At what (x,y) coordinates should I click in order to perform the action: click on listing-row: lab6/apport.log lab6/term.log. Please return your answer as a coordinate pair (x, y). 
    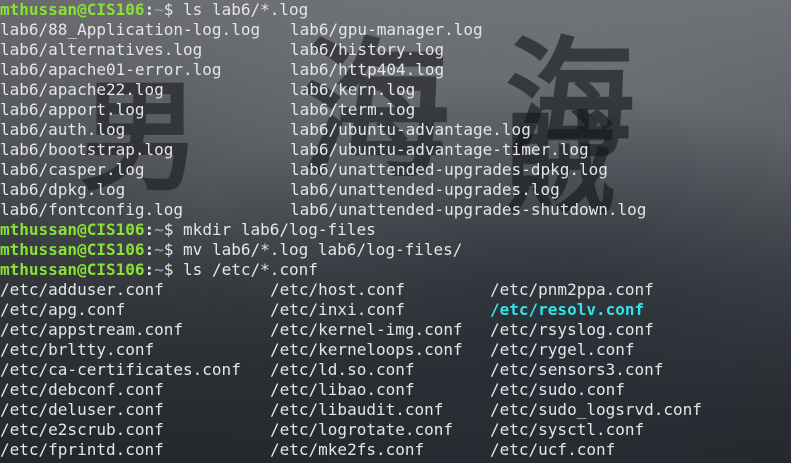
    Looking at the image, I should click on (231, 110).